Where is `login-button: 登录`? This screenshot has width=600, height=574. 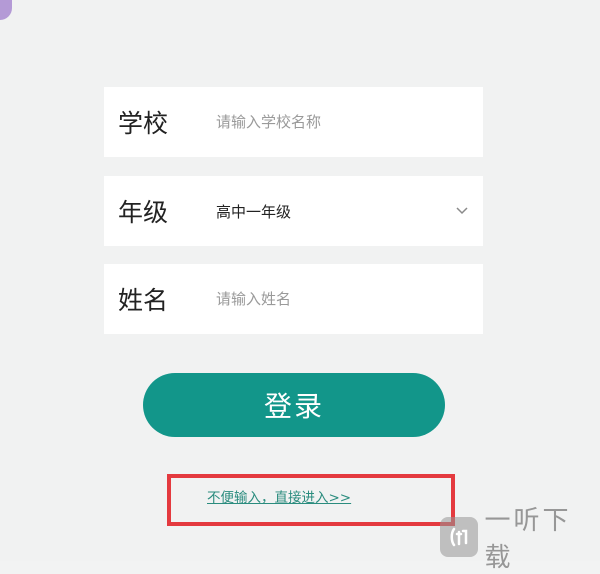
login-button: 登录 is located at coordinates (294, 405).